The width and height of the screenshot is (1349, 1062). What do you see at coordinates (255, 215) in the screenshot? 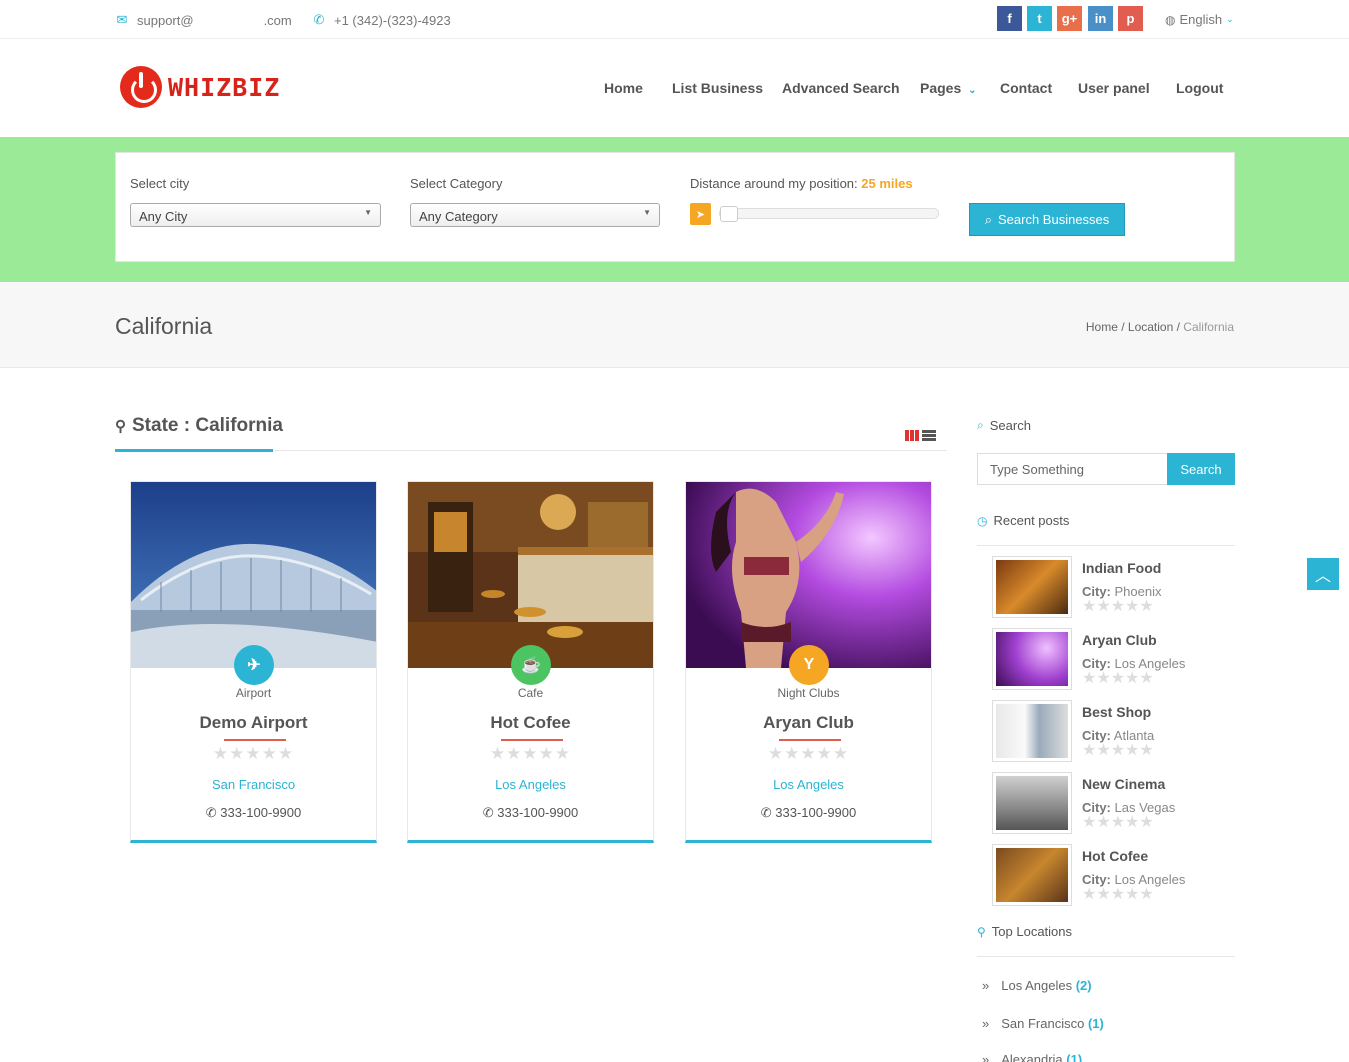
I see `city-select: Any City ▼` at bounding box center [255, 215].